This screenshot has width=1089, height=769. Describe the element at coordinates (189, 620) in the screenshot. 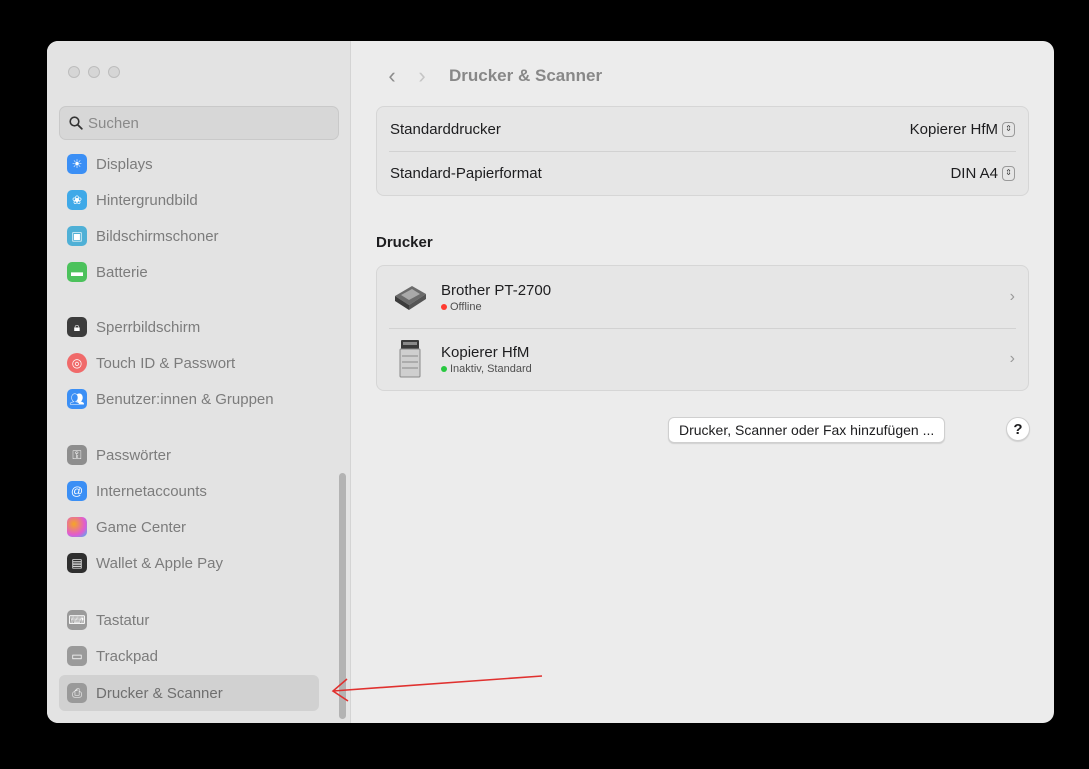

I see `sidebar-item-keyboard: ⌨ Tastatur` at that location.